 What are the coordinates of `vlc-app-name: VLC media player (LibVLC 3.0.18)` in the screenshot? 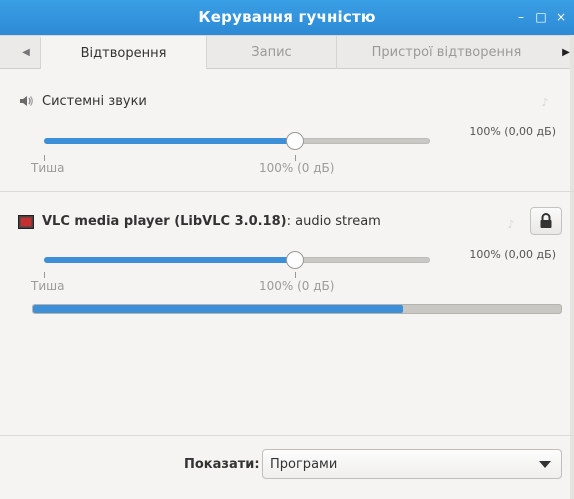 It's located at (164, 221).